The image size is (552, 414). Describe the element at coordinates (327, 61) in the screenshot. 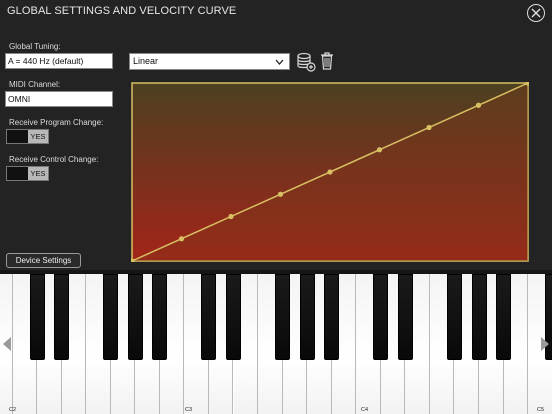

I see `trash-icon` at that location.